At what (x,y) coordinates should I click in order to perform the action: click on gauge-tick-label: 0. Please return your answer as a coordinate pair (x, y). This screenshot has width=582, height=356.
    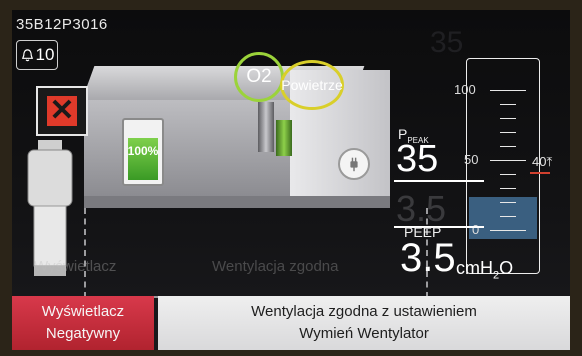
    Looking at the image, I should click on (476, 229).